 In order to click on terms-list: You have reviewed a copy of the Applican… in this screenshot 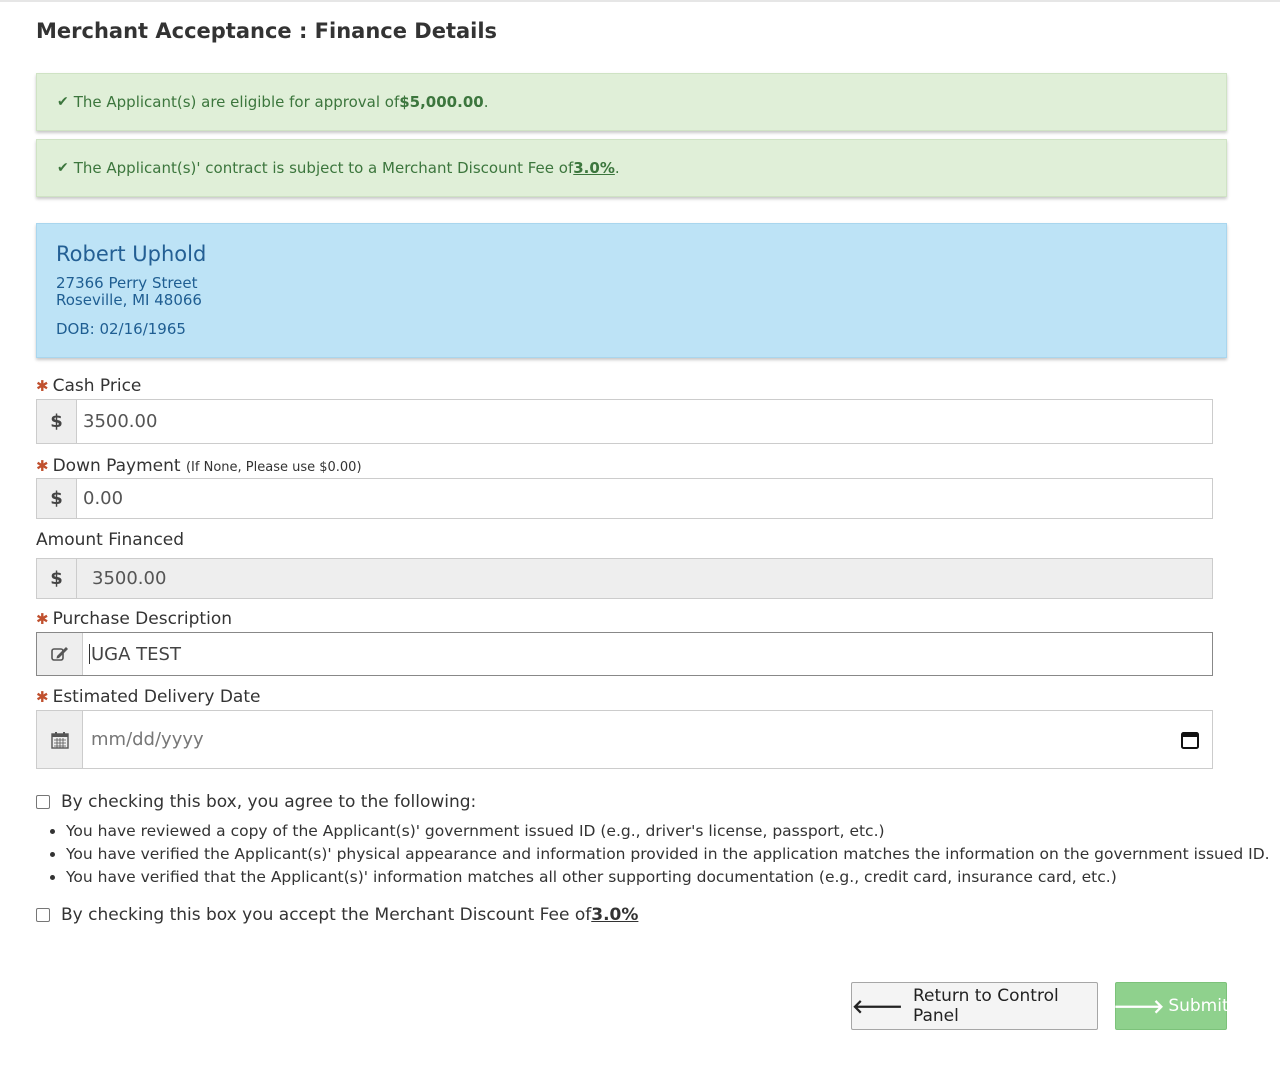, I will do `click(650, 854)`.